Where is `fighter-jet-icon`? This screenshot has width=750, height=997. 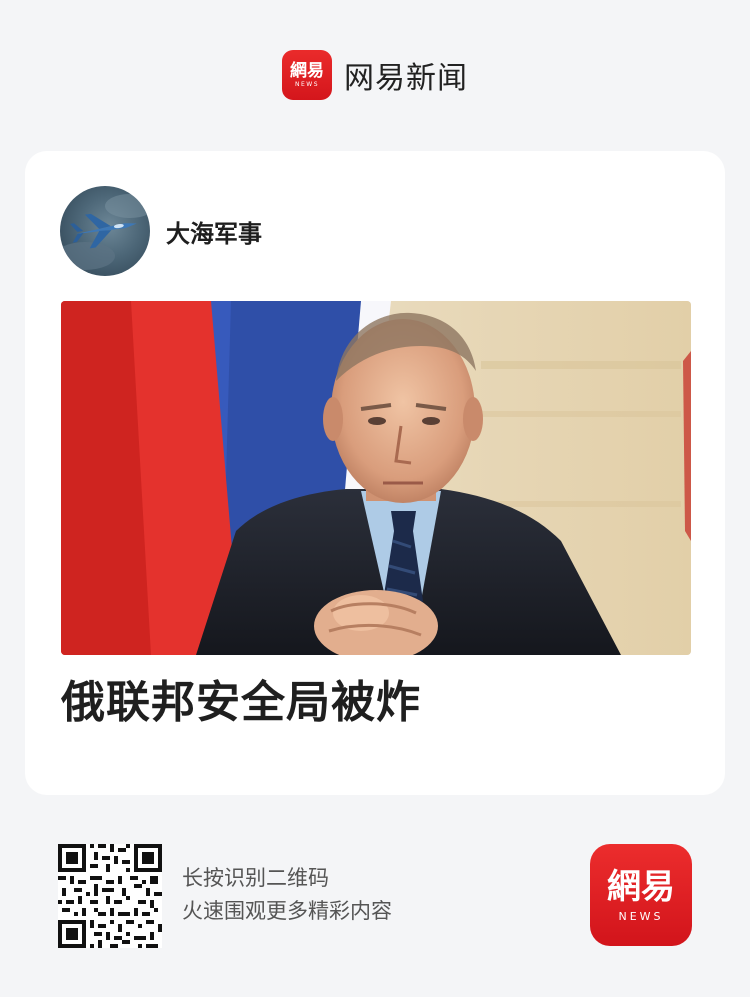
fighter-jet-icon is located at coordinates (105, 232).